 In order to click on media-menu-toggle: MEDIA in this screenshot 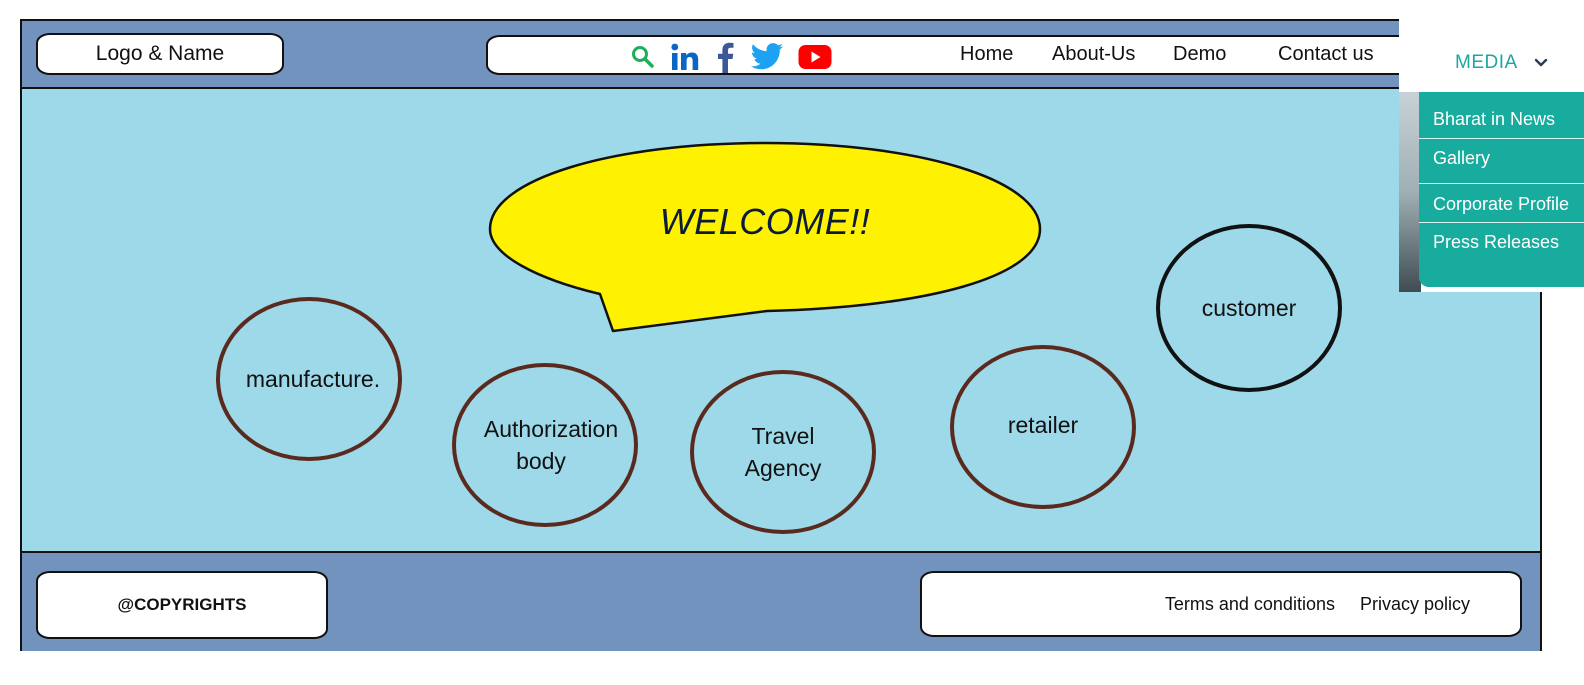, I will do `click(1501, 63)`.